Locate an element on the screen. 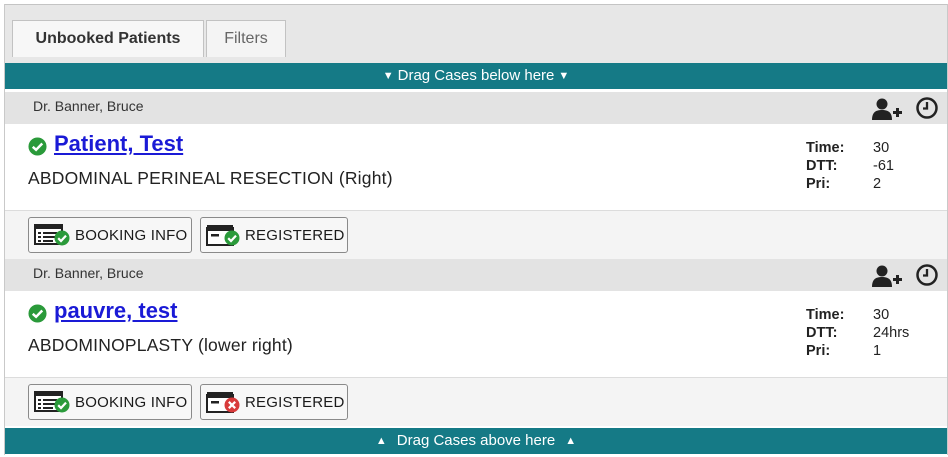  priority-value: 1 is located at coordinates (877, 351).